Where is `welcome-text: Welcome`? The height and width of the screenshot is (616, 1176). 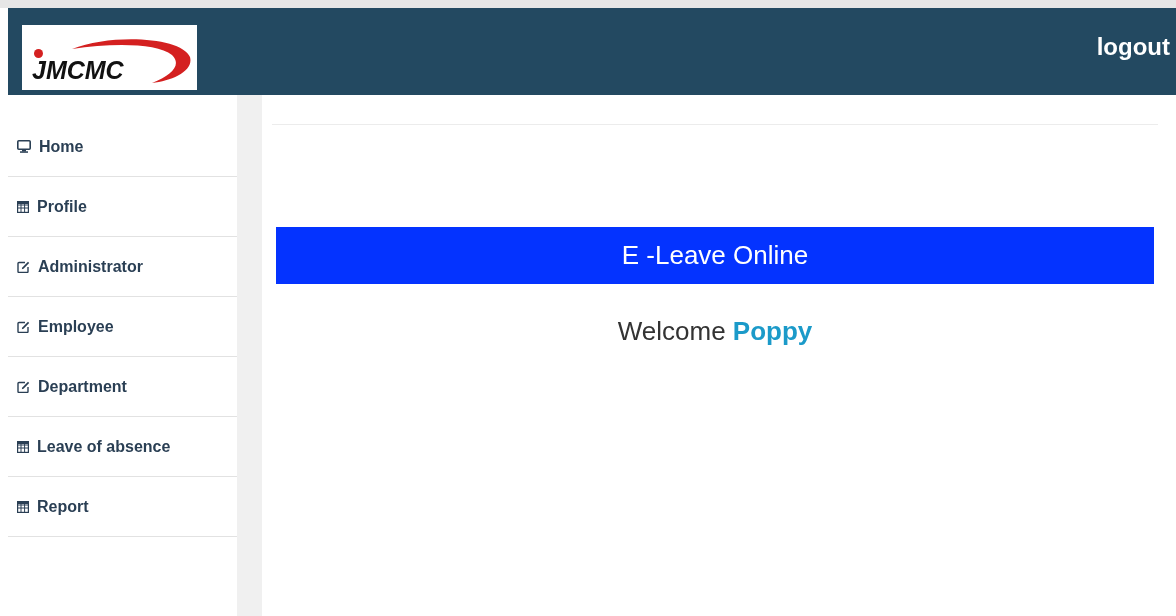
welcome-text: Welcome is located at coordinates (671, 331).